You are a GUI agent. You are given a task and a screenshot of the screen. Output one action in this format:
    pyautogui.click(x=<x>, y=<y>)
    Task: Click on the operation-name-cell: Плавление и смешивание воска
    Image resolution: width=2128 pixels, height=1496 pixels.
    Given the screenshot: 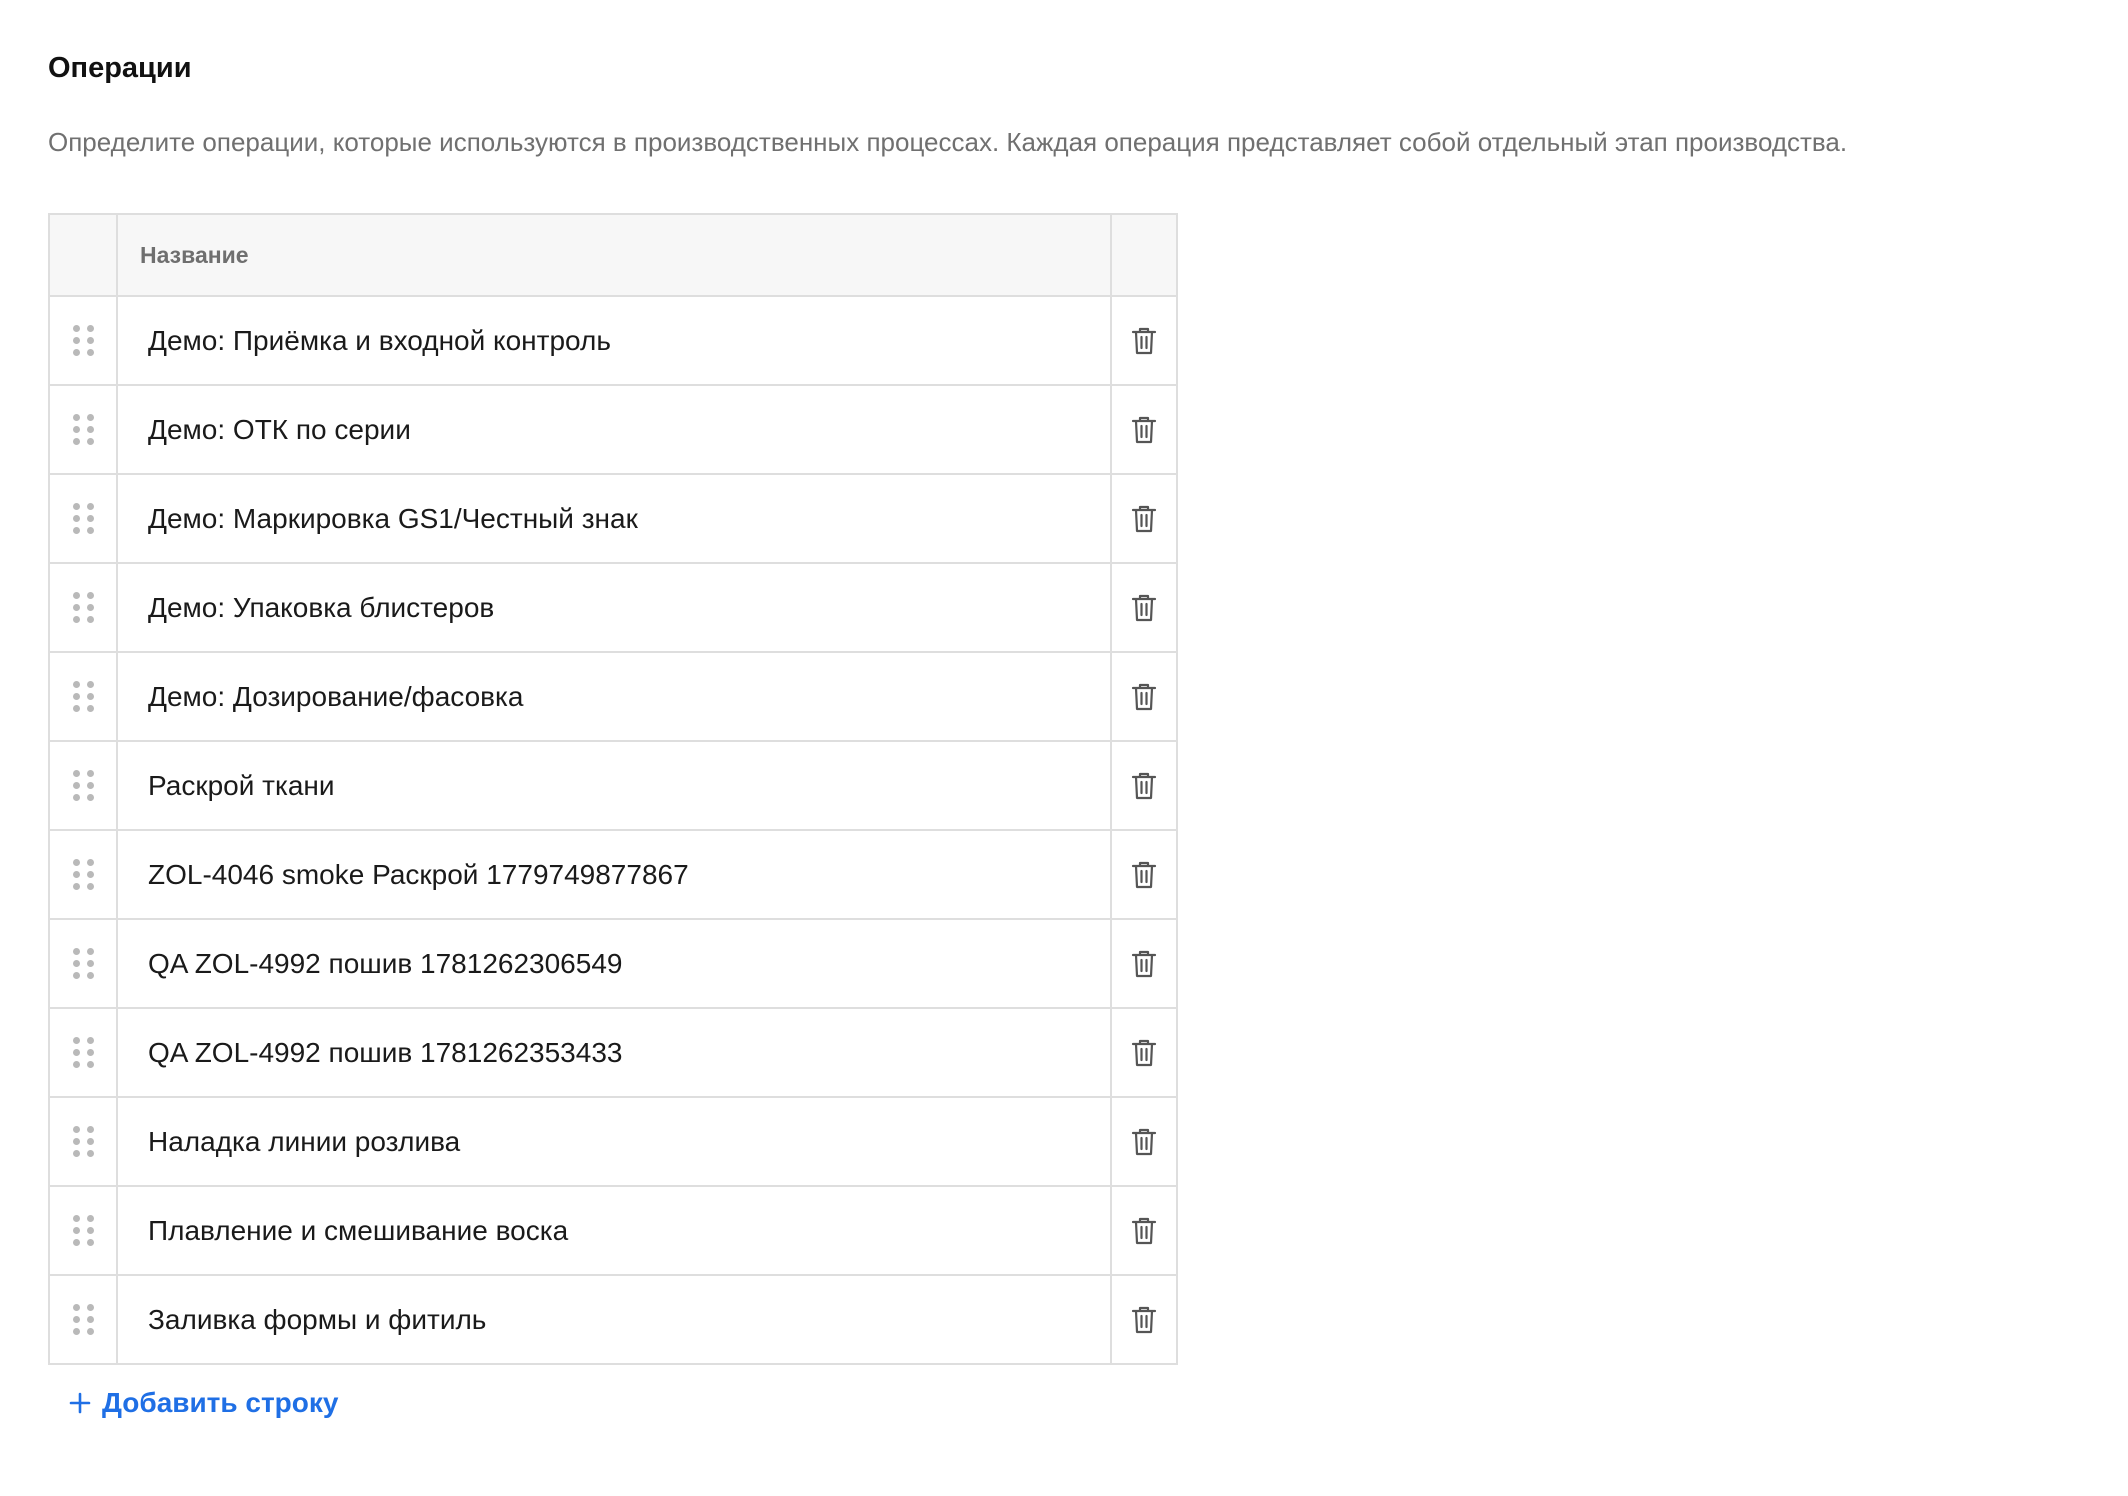 What is the action you would take?
    pyautogui.click(x=615, y=1230)
    